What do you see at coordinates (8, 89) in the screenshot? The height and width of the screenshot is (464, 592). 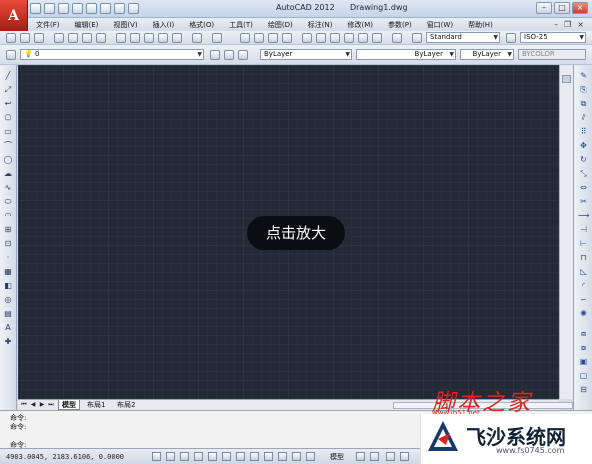 I see `construction-line-icon: ⤢` at bounding box center [8, 89].